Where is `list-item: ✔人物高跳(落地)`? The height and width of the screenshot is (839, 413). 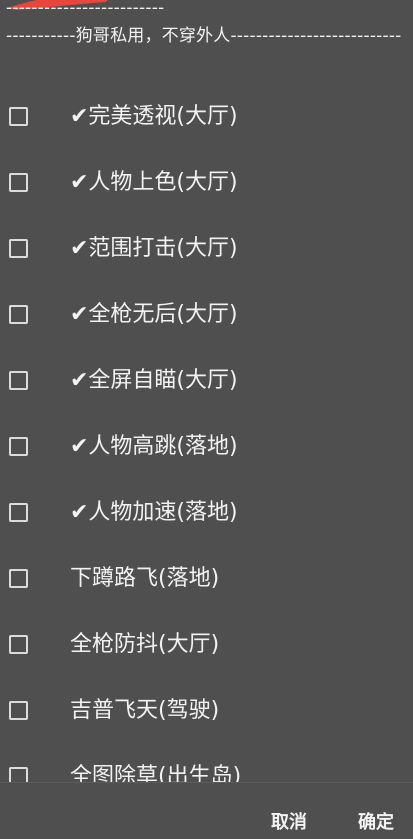
list-item: ✔人物高跳(落地) is located at coordinates (206, 449).